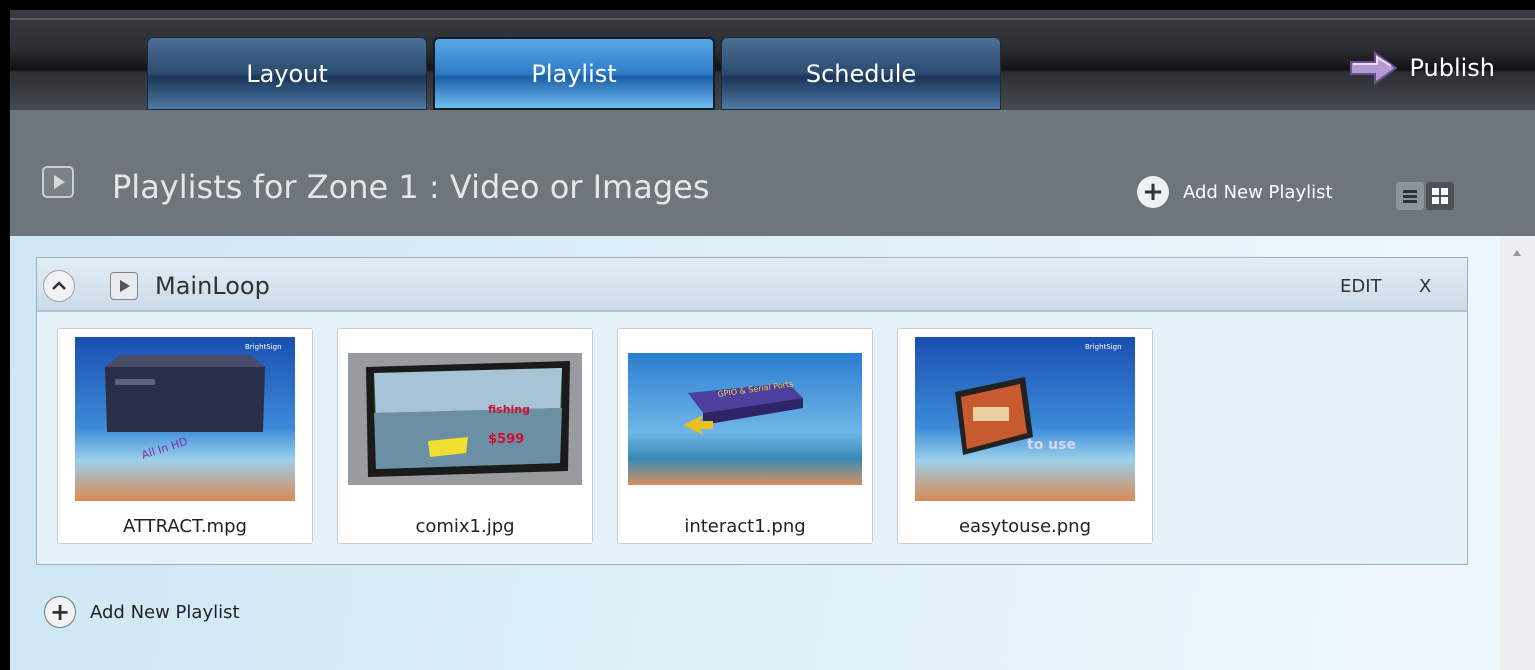 This screenshot has height=670, width=1535. What do you see at coordinates (465, 419) in the screenshot?
I see `media-thumbnail: fishing $599` at bounding box center [465, 419].